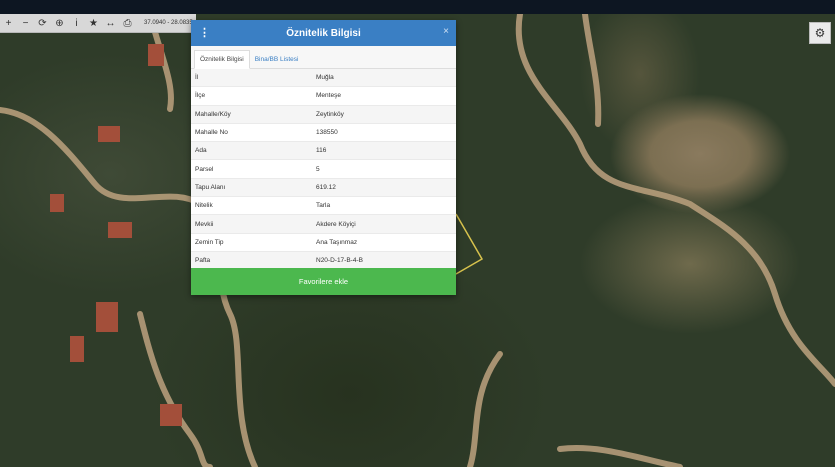  I want to click on attribute-value: 5, so click(384, 169).